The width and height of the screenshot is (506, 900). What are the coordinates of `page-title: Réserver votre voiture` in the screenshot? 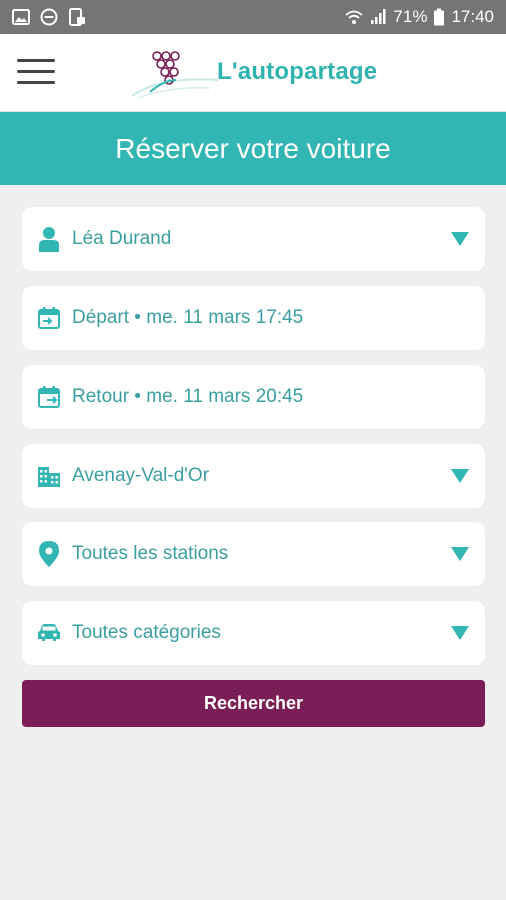 It's located at (253, 148).